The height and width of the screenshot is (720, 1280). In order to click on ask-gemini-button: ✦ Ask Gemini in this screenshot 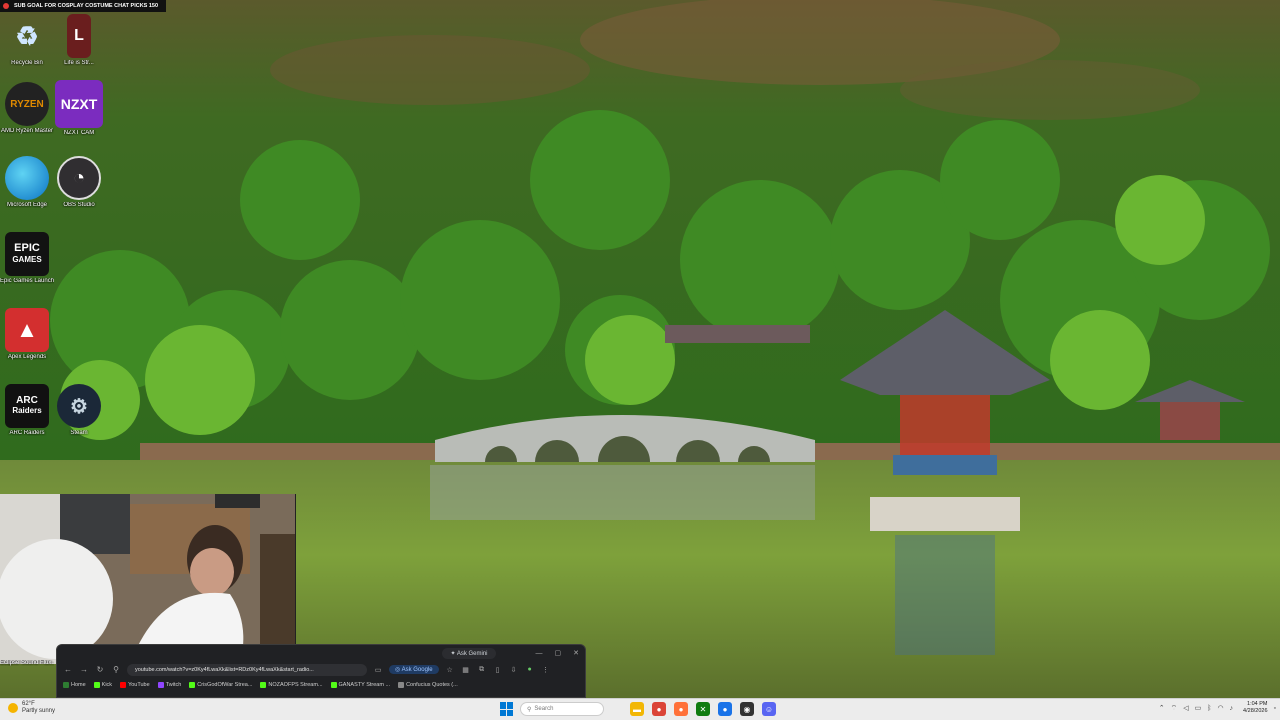, I will do `click(469, 653)`.